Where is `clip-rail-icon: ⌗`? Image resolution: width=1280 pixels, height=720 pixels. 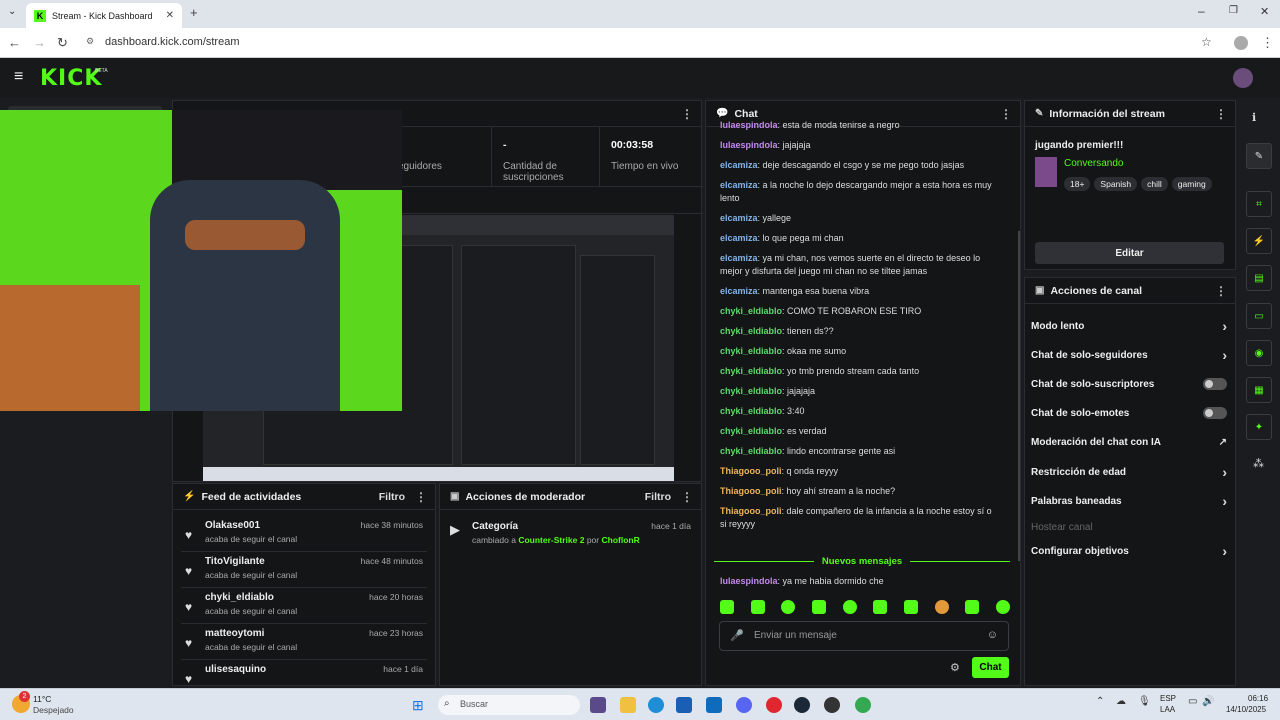 clip-rail-icon: ⌗ is located at coordinates (1259, 204).